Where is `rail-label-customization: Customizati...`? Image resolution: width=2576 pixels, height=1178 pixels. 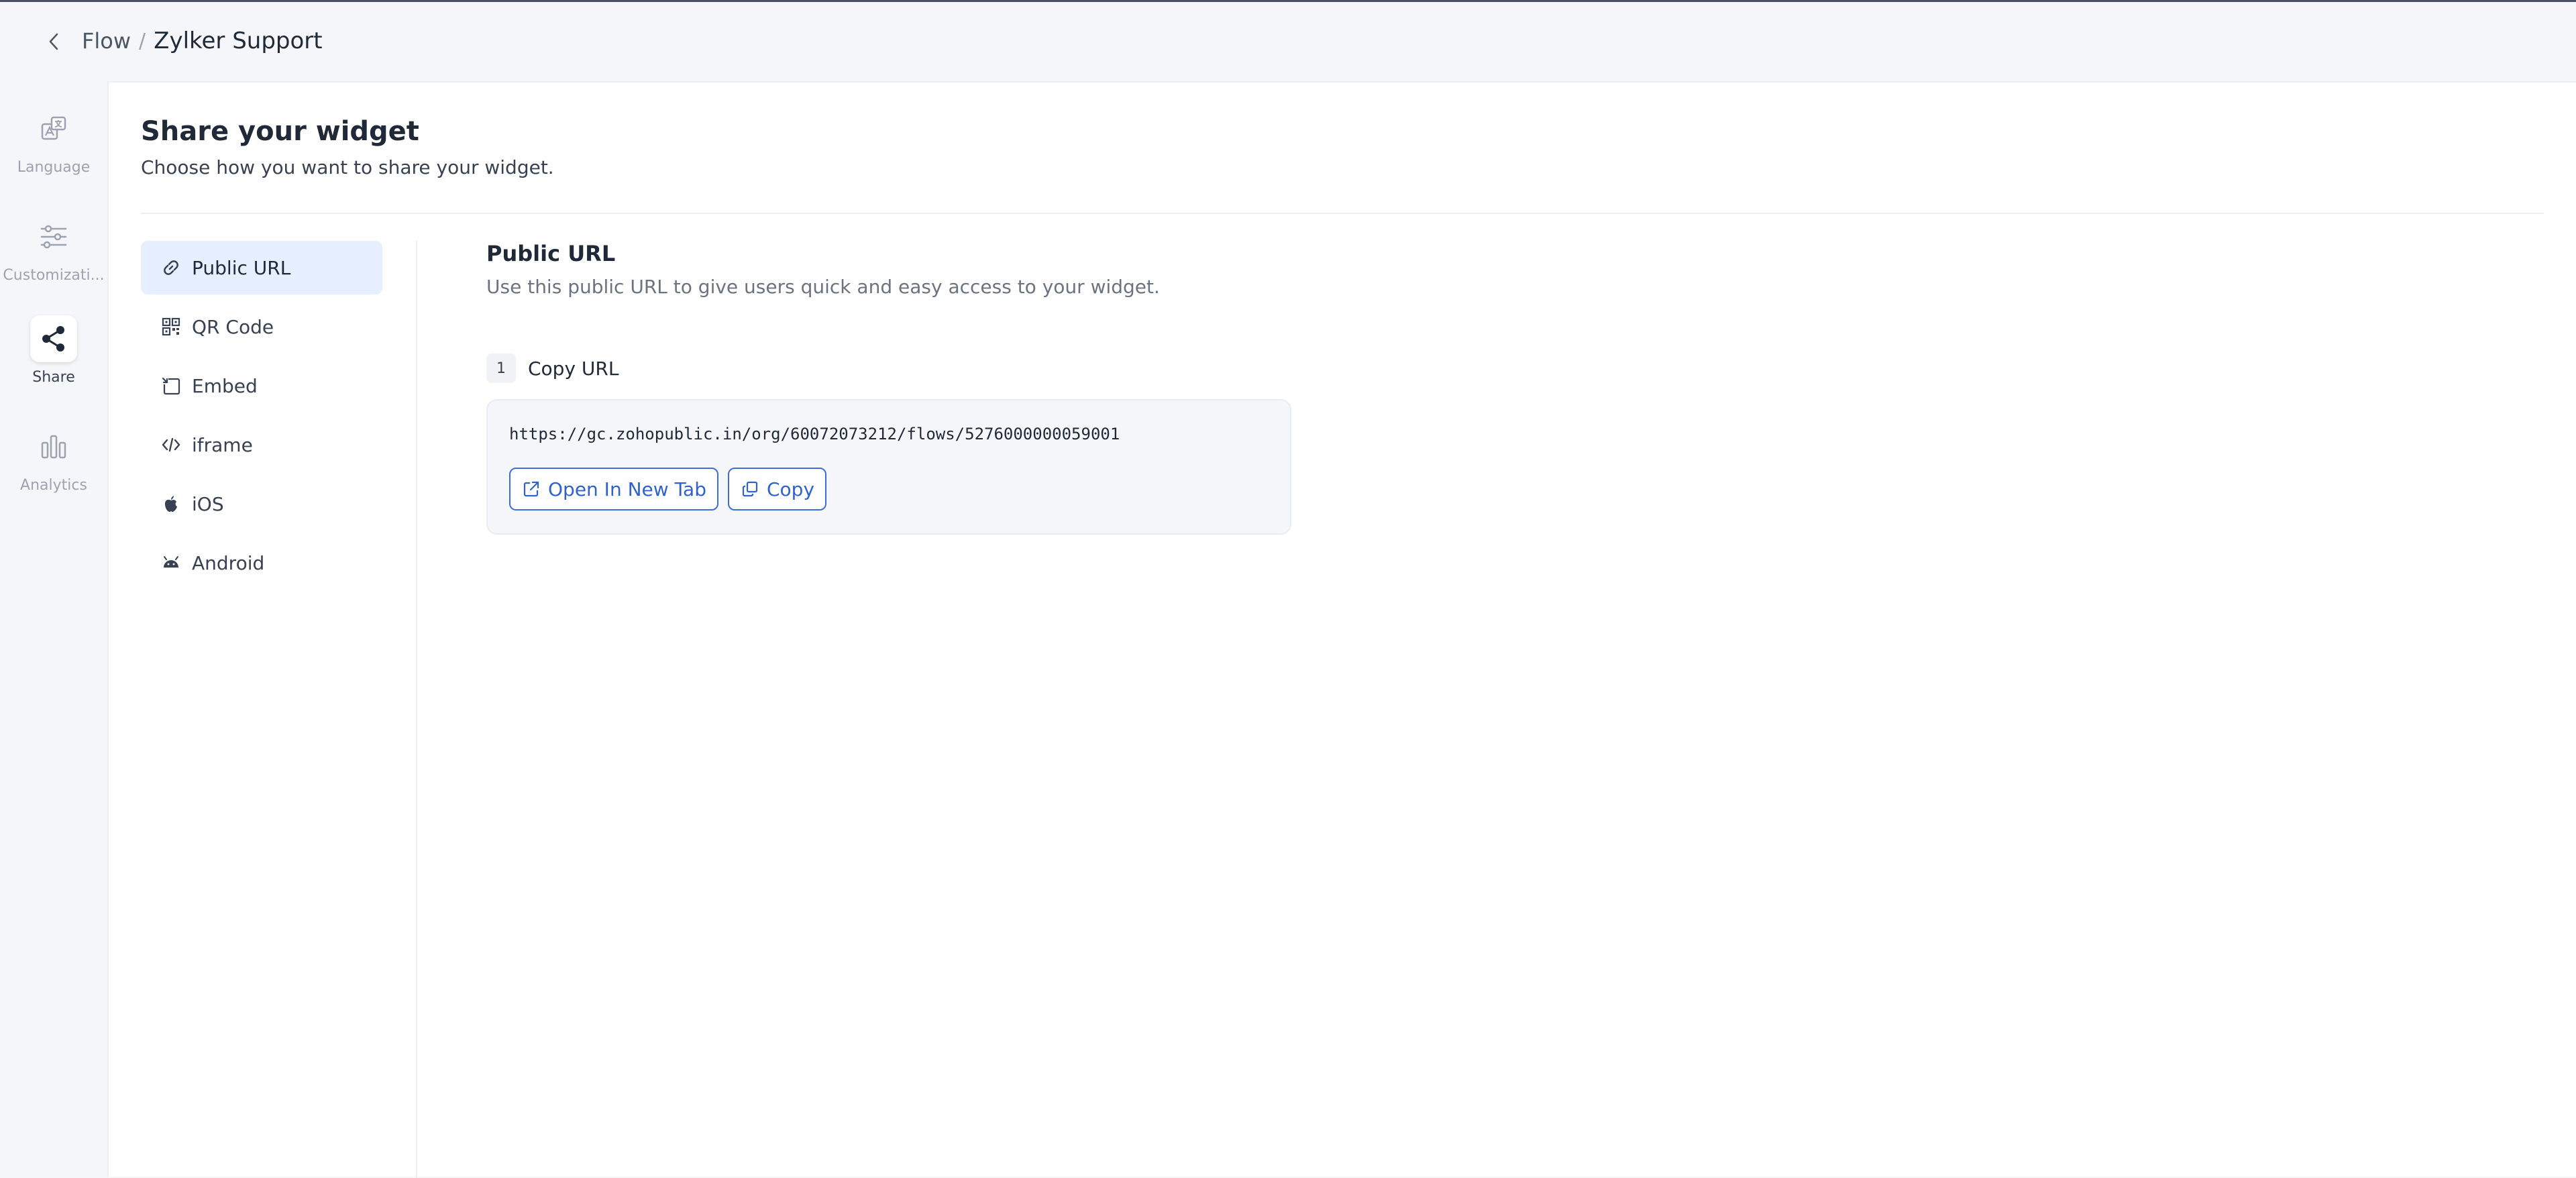
rail-label-customization: Customizati... is located at coordinates (54, 275).